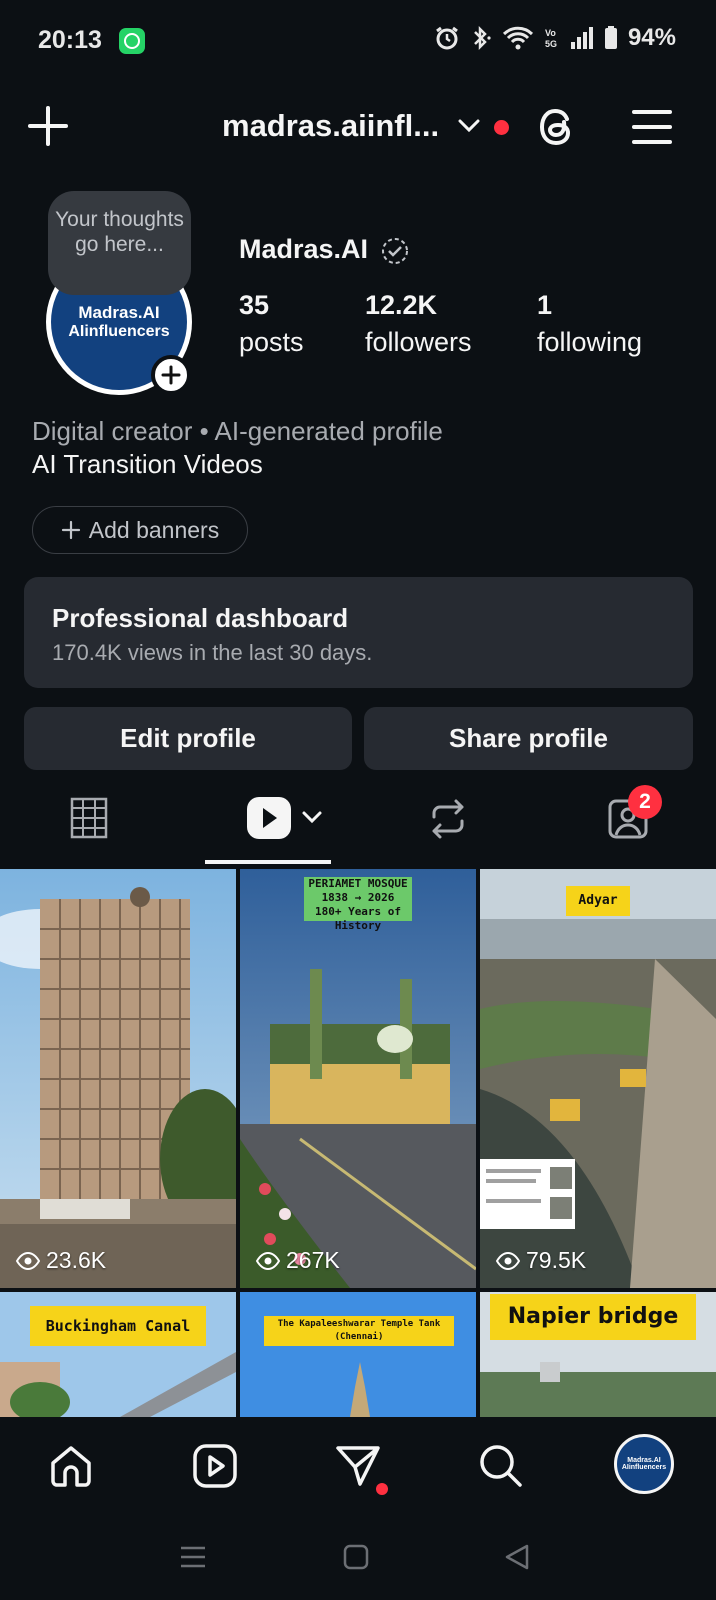 The width and height of the screenshot is (716, 1600). I want to click on followers-stat: 12.2K followers, so click(418, 324).